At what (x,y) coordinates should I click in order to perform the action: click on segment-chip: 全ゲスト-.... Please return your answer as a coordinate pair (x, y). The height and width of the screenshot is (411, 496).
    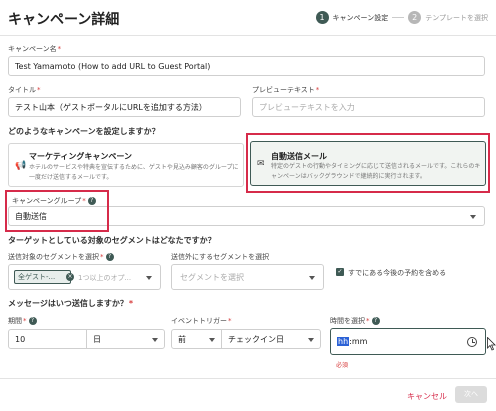
    Looking at the image, I should click on (42, 277).